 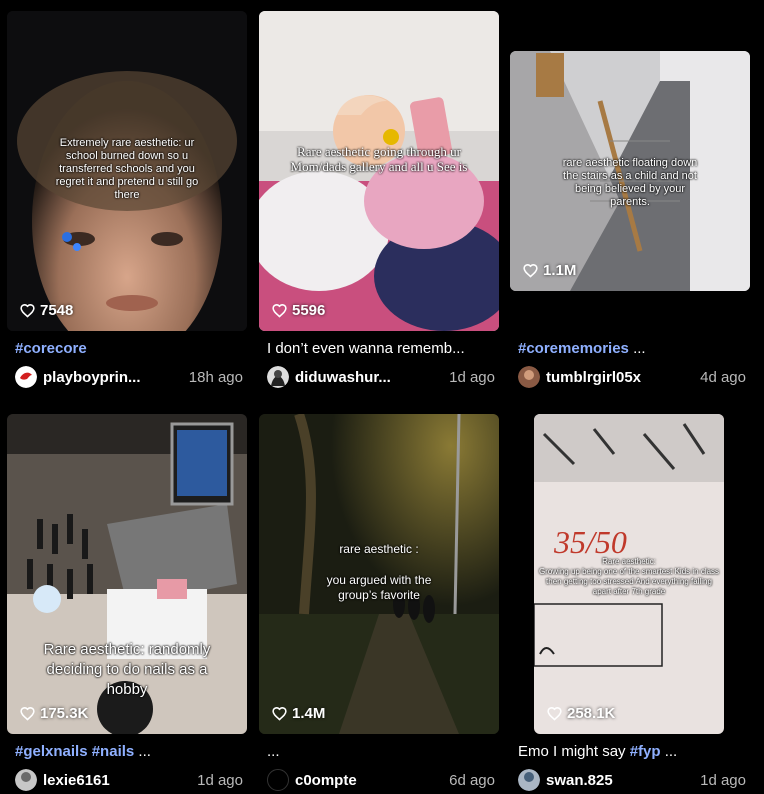 What do you see at coordinates (379, 587) in the screenshot?
I see `video-overlay-line2: you argued with the group’s favorite` at bounding box center [379, 587].